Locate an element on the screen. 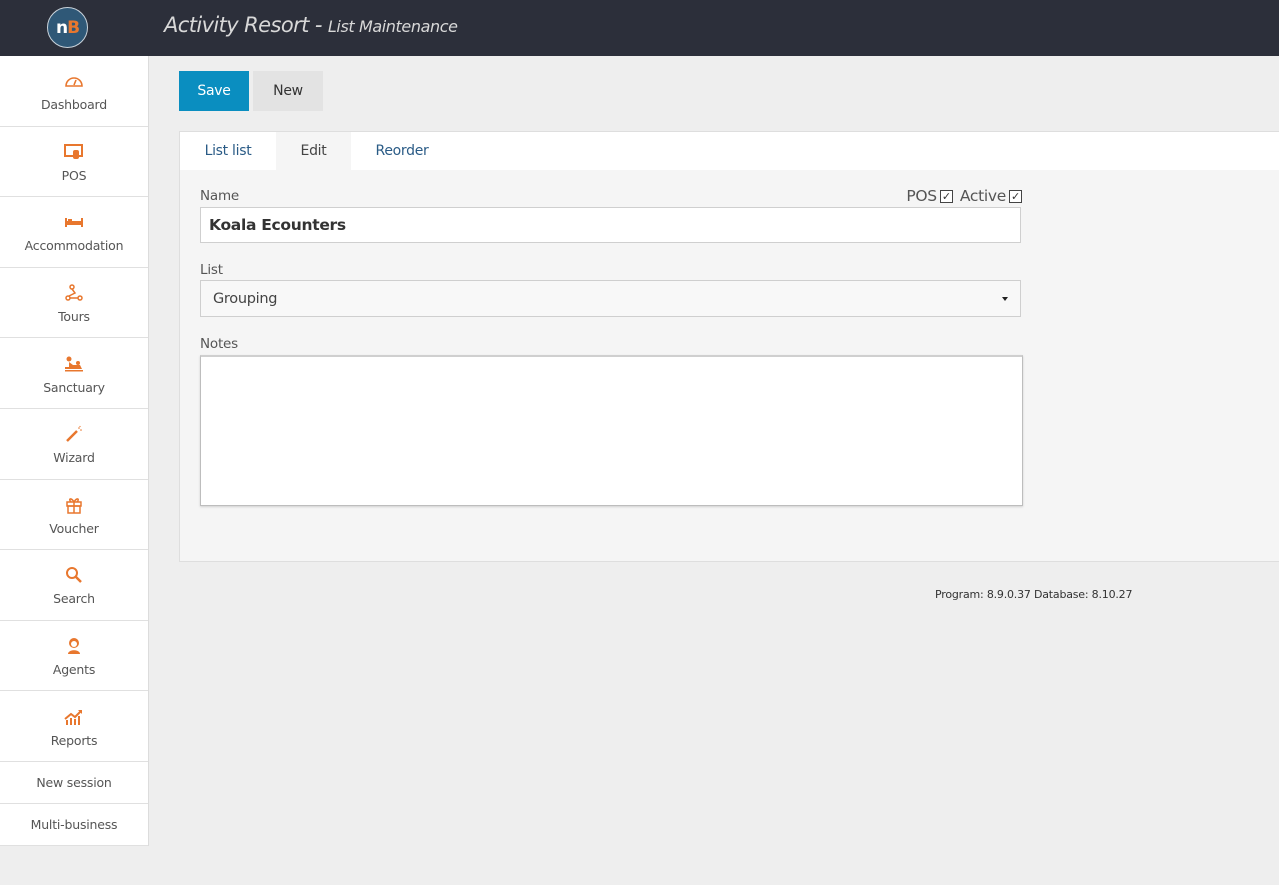  sidebar-item-sanctuary: Sanctuary is located at coordinates (74, 373).